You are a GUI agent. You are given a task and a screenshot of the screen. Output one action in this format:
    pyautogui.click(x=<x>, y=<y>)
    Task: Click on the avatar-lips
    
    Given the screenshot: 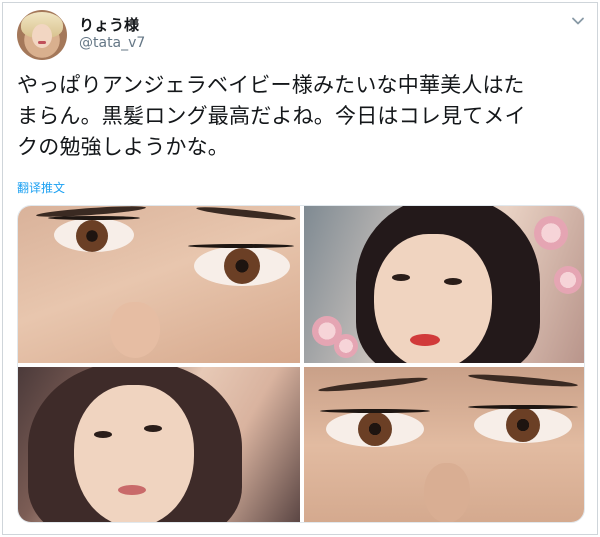 What is the action you would take?
    pyautogui.click(x=42, y=42)
    